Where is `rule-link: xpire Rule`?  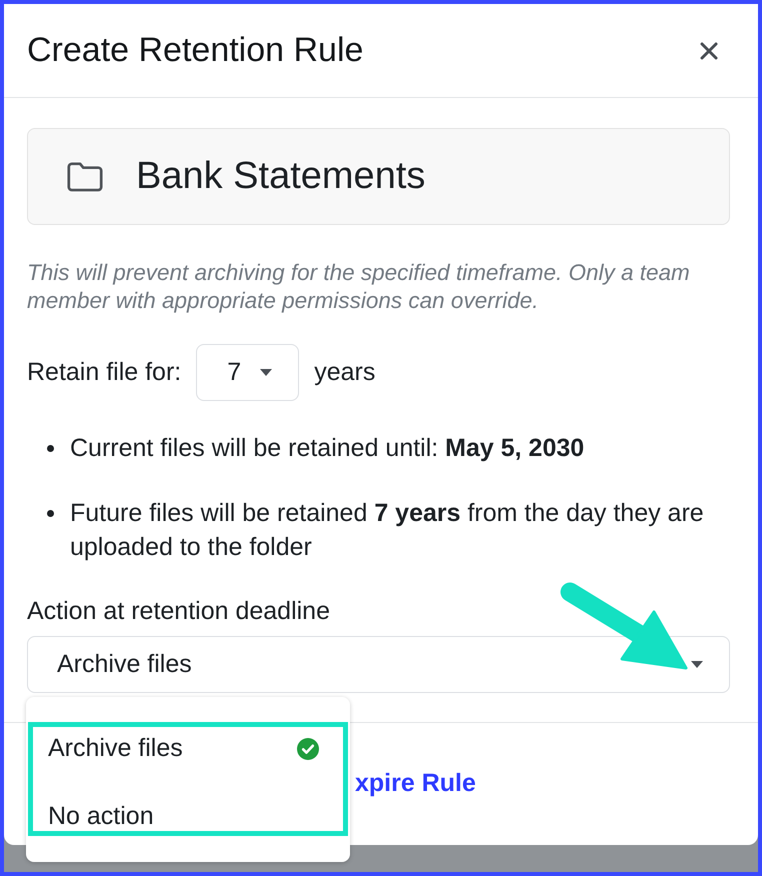
rule-link: xpire Rule is located at coordinates (415, 784).